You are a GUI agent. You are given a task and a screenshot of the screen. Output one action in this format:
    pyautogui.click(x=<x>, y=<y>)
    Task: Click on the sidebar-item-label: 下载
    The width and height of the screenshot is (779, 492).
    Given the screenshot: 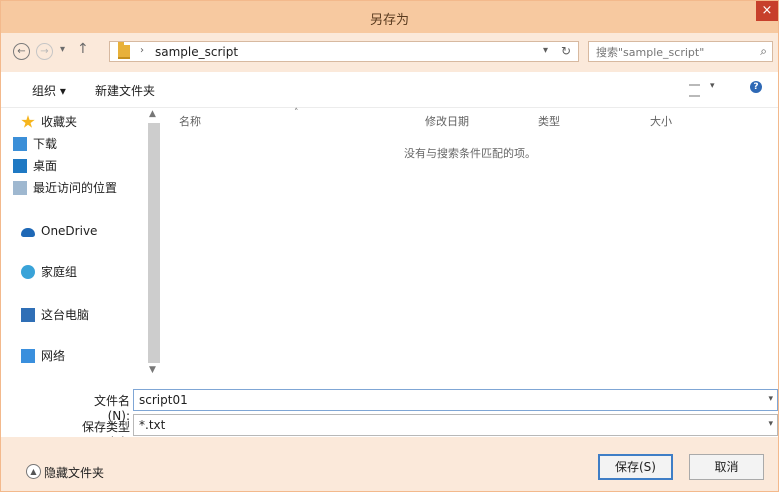 What is the action you would take?
    pyautogui.click(x=45, y=144)
    